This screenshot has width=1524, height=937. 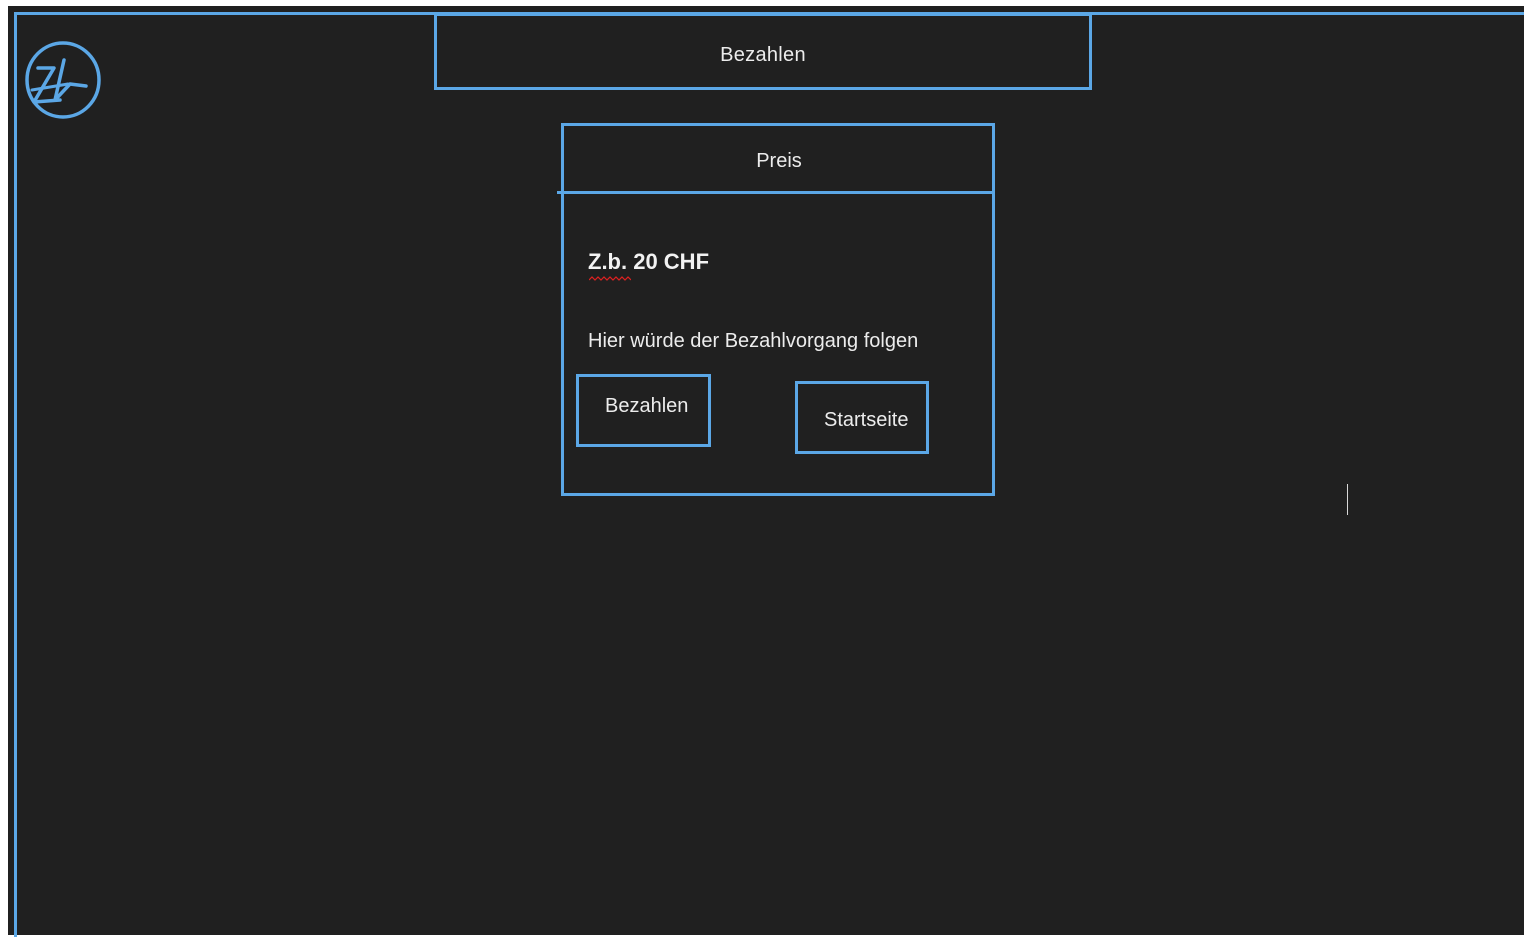 What do you see at coordinates (649, 261) in the screenshot?
I see `price-label: Z.b. 20 CHF` at bounding box center [649, 261].